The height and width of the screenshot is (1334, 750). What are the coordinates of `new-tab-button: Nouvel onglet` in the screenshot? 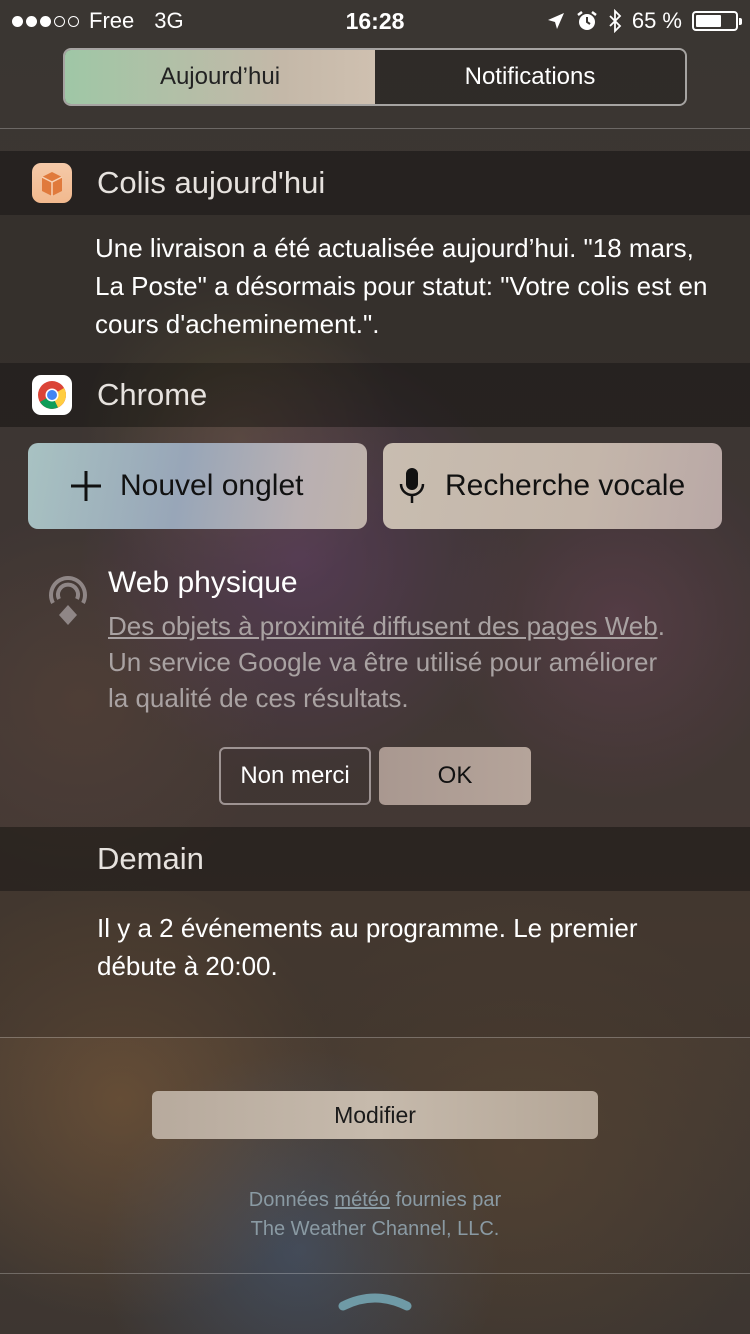 It's located at (197, 486).